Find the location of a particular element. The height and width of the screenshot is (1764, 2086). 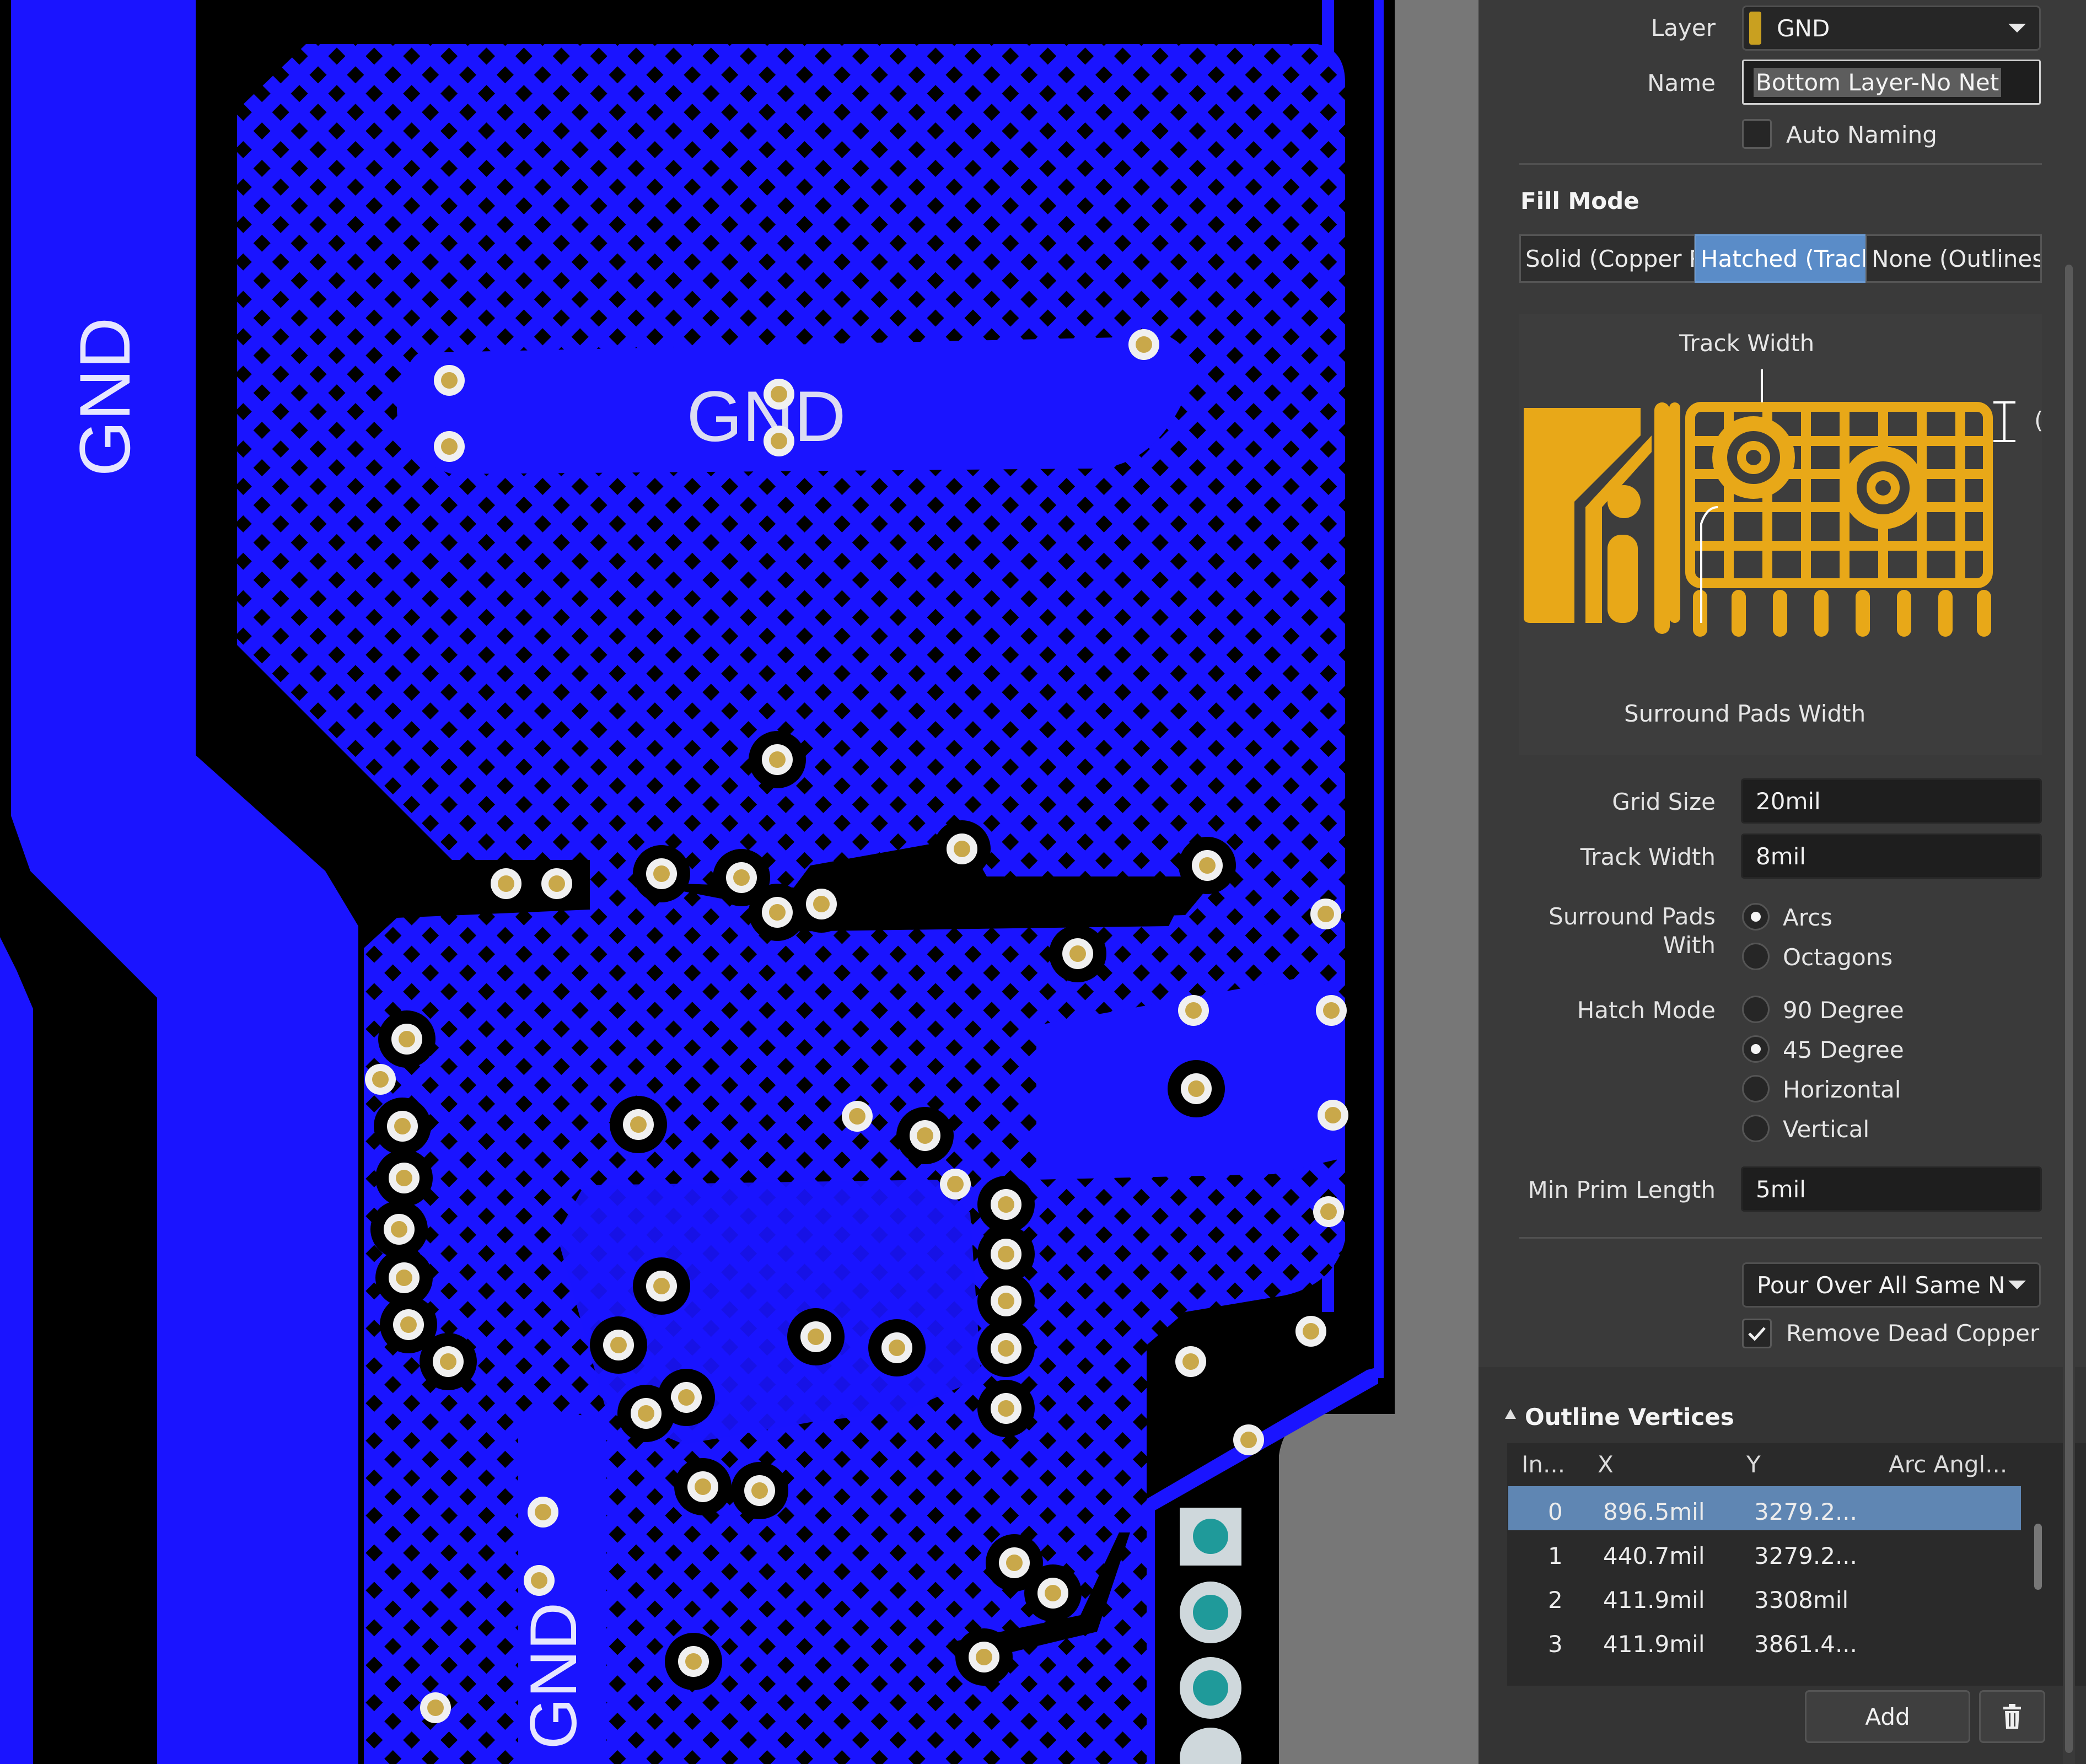

auto-naming-label: Auto Naming is located at coordinates (1861, 134).